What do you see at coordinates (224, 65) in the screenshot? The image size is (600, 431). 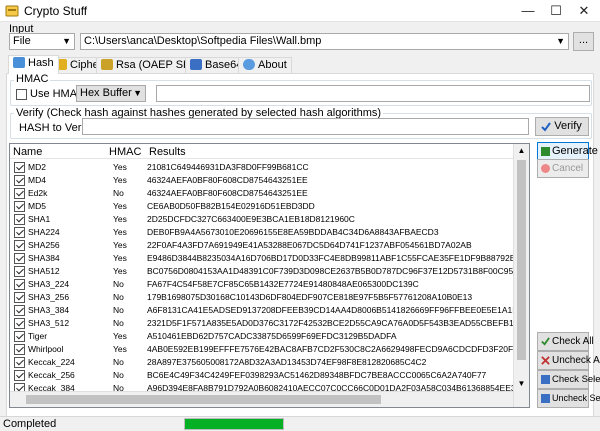 I see `tab-base64-label: Base64` at bounding box center [224, 65].